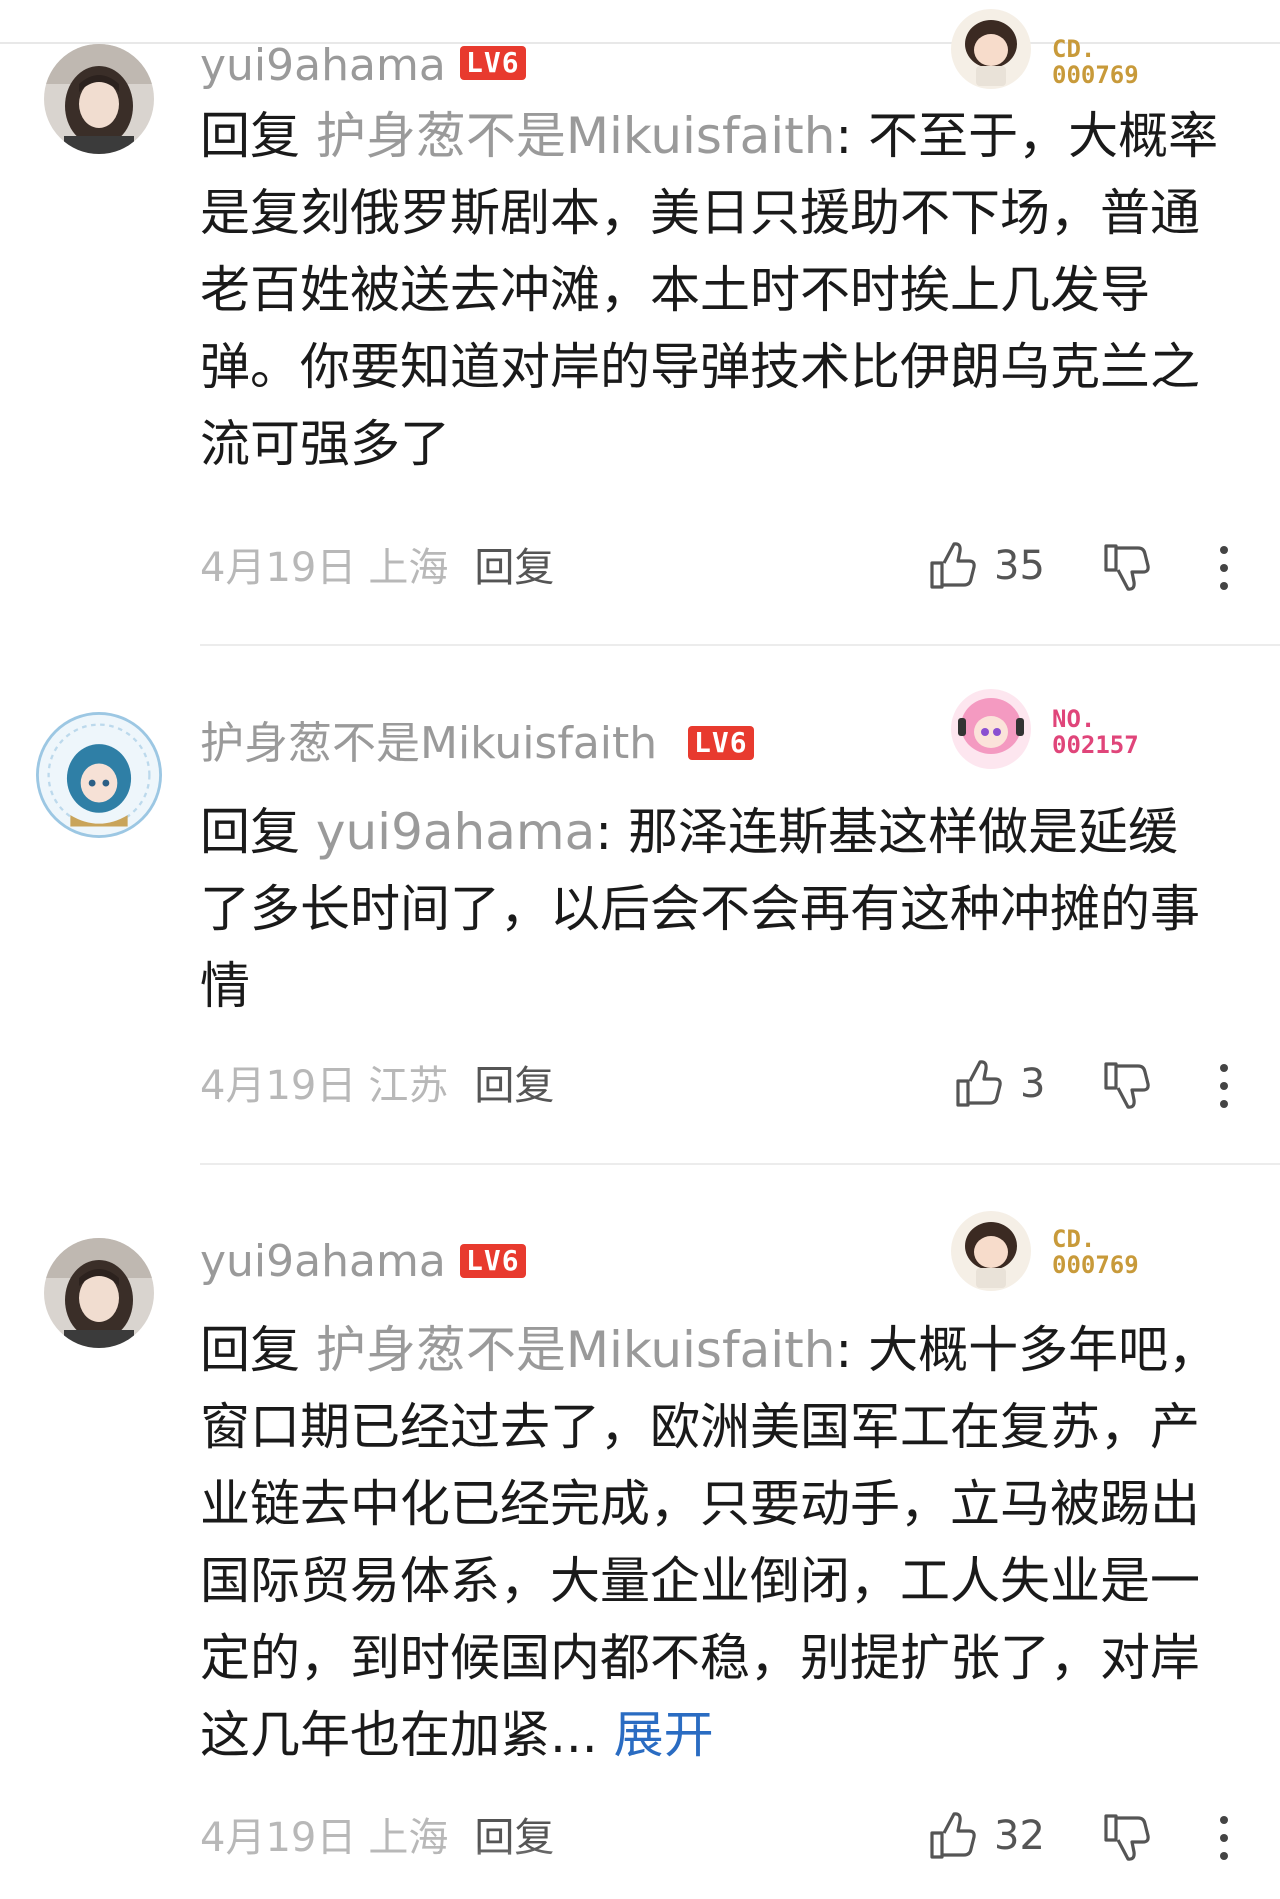 The height and width of the screenshot is (1899, 1280). What do you see at coordinates (664, 1735) in the screenshot?
I see `expand-link: 展开` at bounding box center [664, 1735].